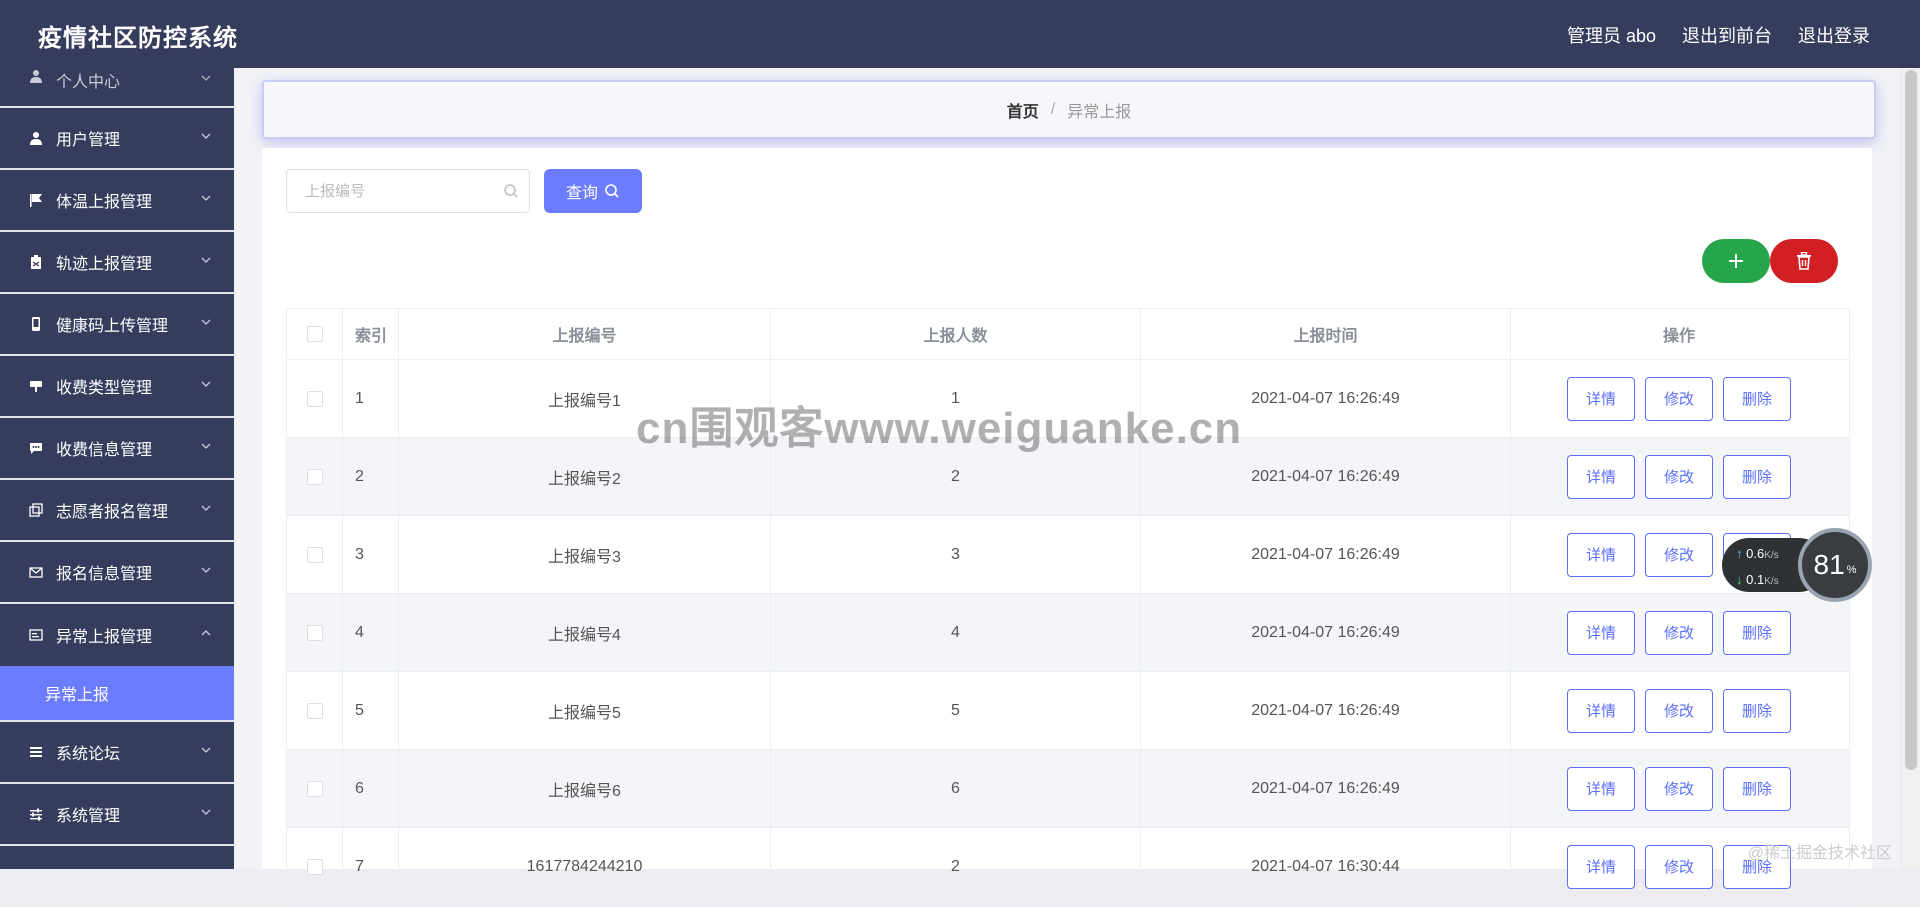  What do you see at coordinates (206, 633) in the screenshot?
I see `chevron-up-icon` at bounding box center [206, 633].